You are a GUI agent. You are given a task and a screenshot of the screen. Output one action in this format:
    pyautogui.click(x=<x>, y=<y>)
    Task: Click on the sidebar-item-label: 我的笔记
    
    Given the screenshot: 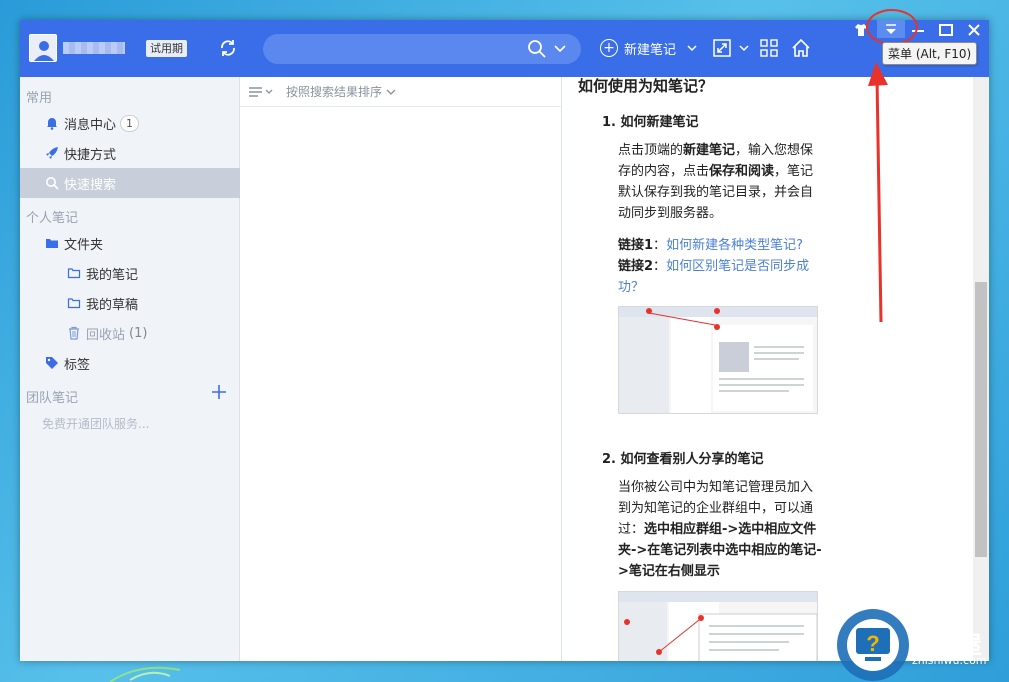 What is the action you would take?
    pyautogui.click(x=112, y=275)
    